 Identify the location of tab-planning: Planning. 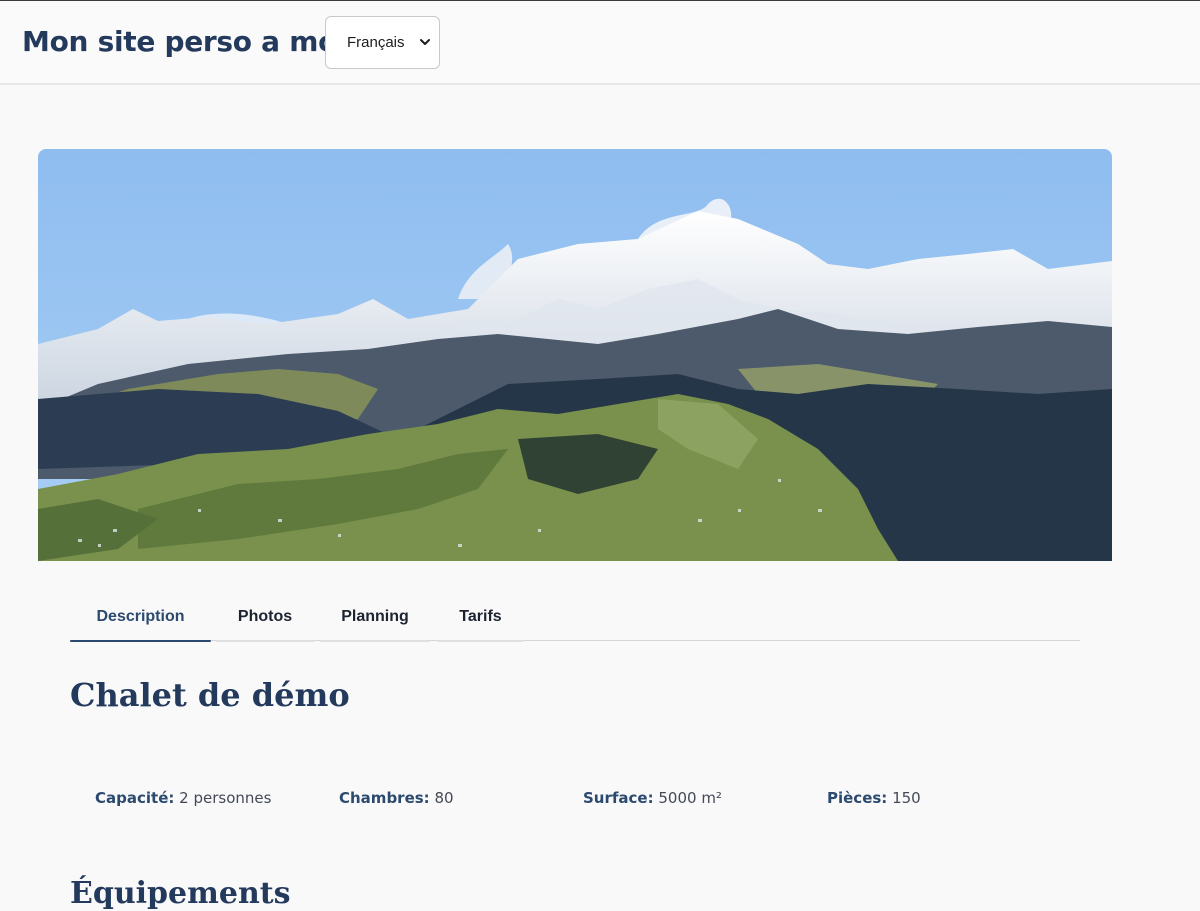
(375, 617).